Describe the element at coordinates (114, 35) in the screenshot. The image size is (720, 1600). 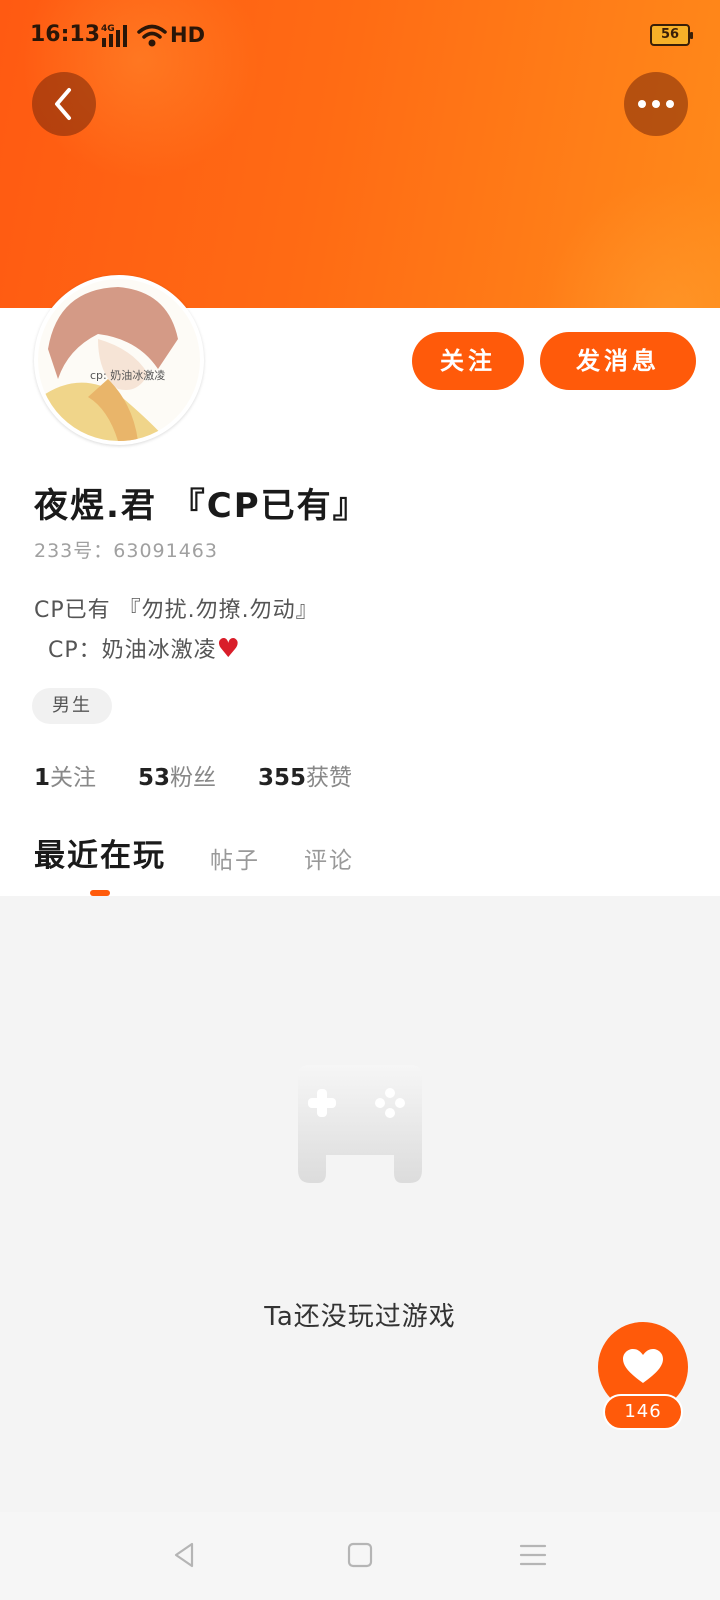
I see `cellular-signal-icon: 4G` at that location.